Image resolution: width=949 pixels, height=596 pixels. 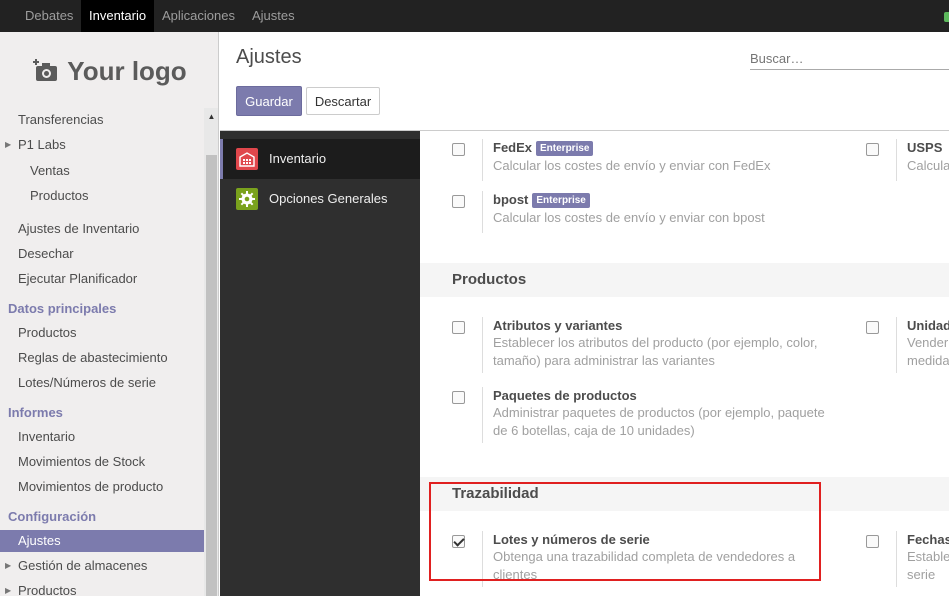 I want to click on fechas-checkbox, so click(x=872, y=541).